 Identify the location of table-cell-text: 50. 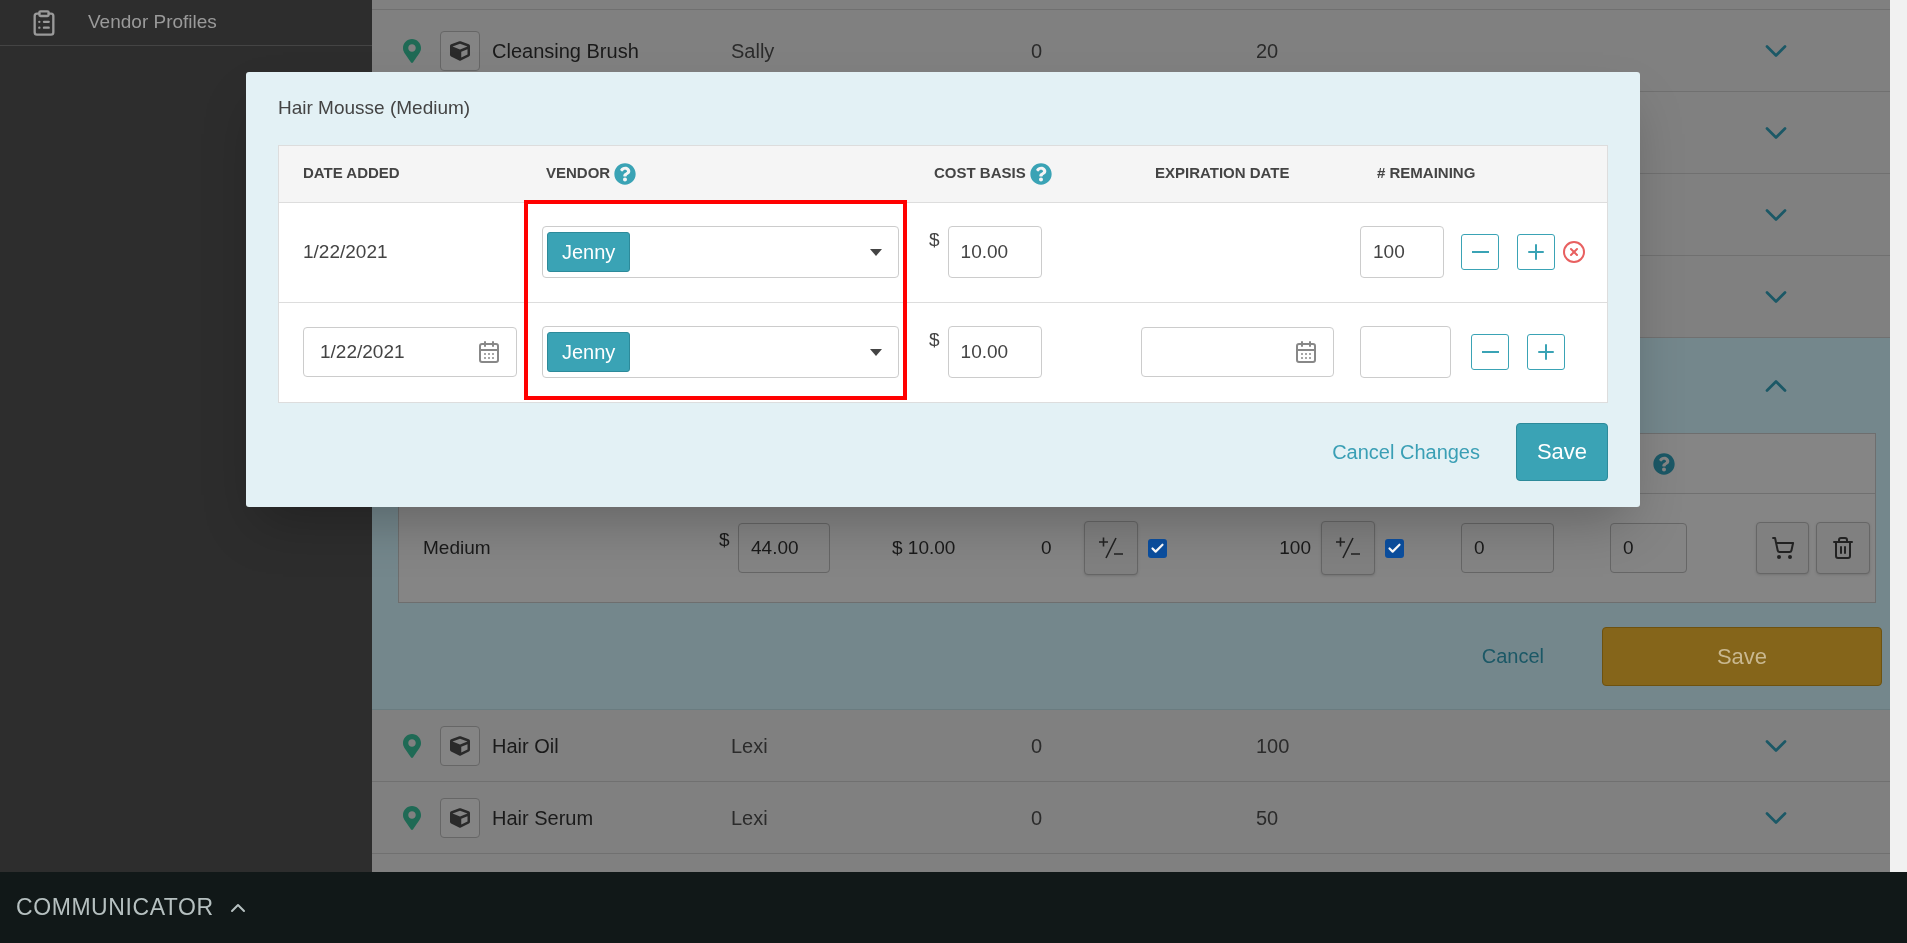
(1268, 818).